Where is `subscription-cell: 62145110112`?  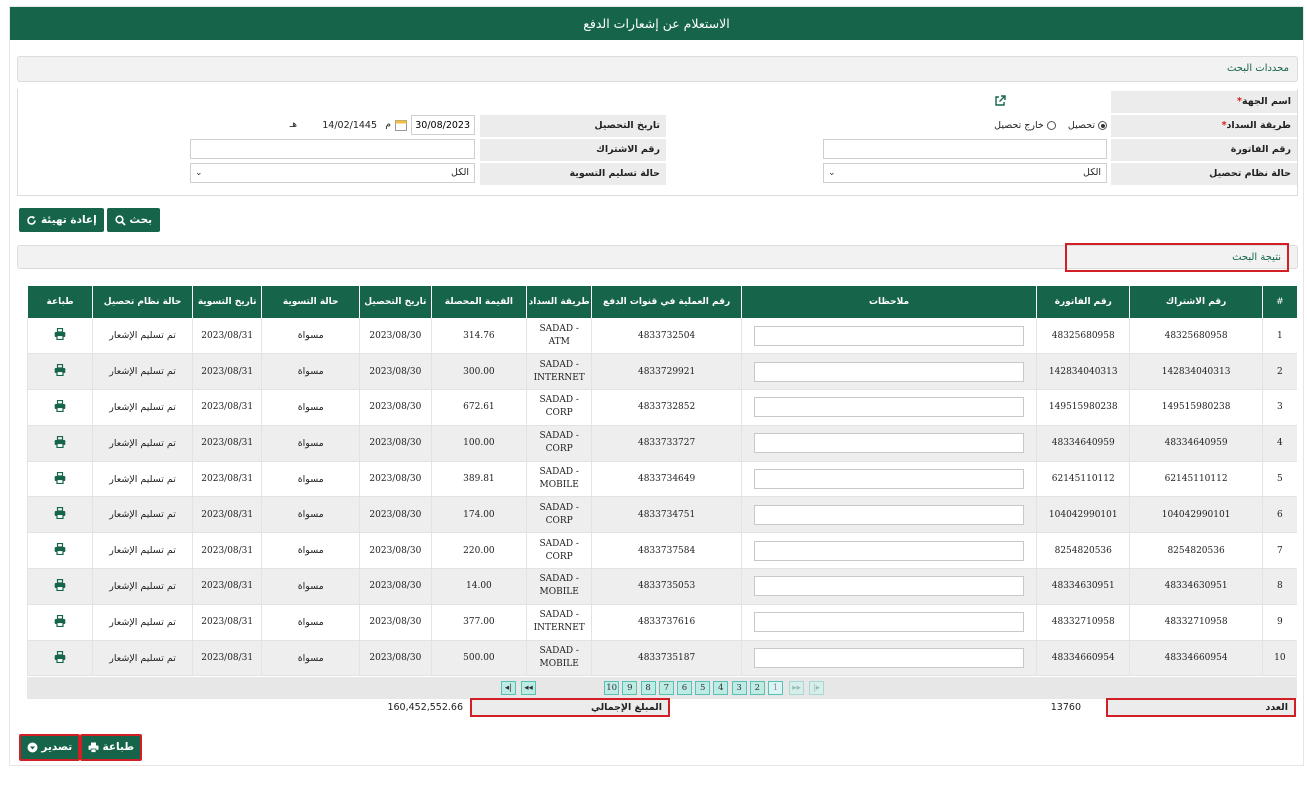
subscription-cell: 62145110112 is located at coordinates (1196, 479).